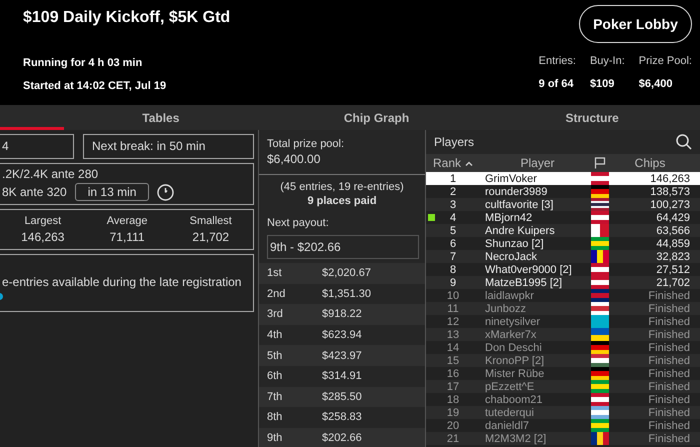 The width and height of the screenshot is (700, 447). What do you see at coordinates (563, 438) in the screenshot?
I see `player-row: 21 M2M3M2 [2] Finished` at bounding box center [563, 438].